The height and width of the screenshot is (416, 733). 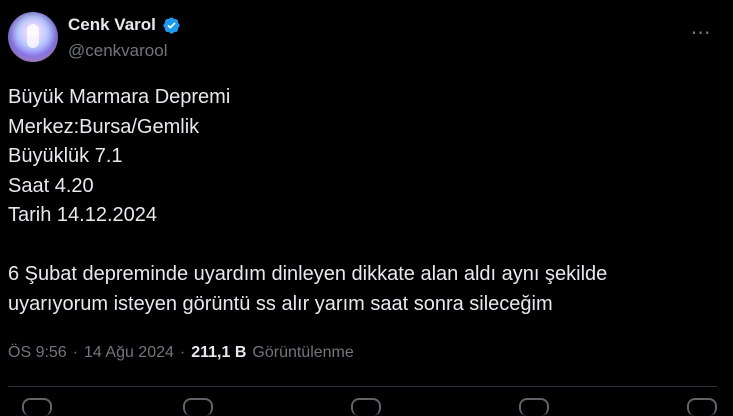 I want to click on author-name-row: Cenk Varol, so click(x=124, y=25).